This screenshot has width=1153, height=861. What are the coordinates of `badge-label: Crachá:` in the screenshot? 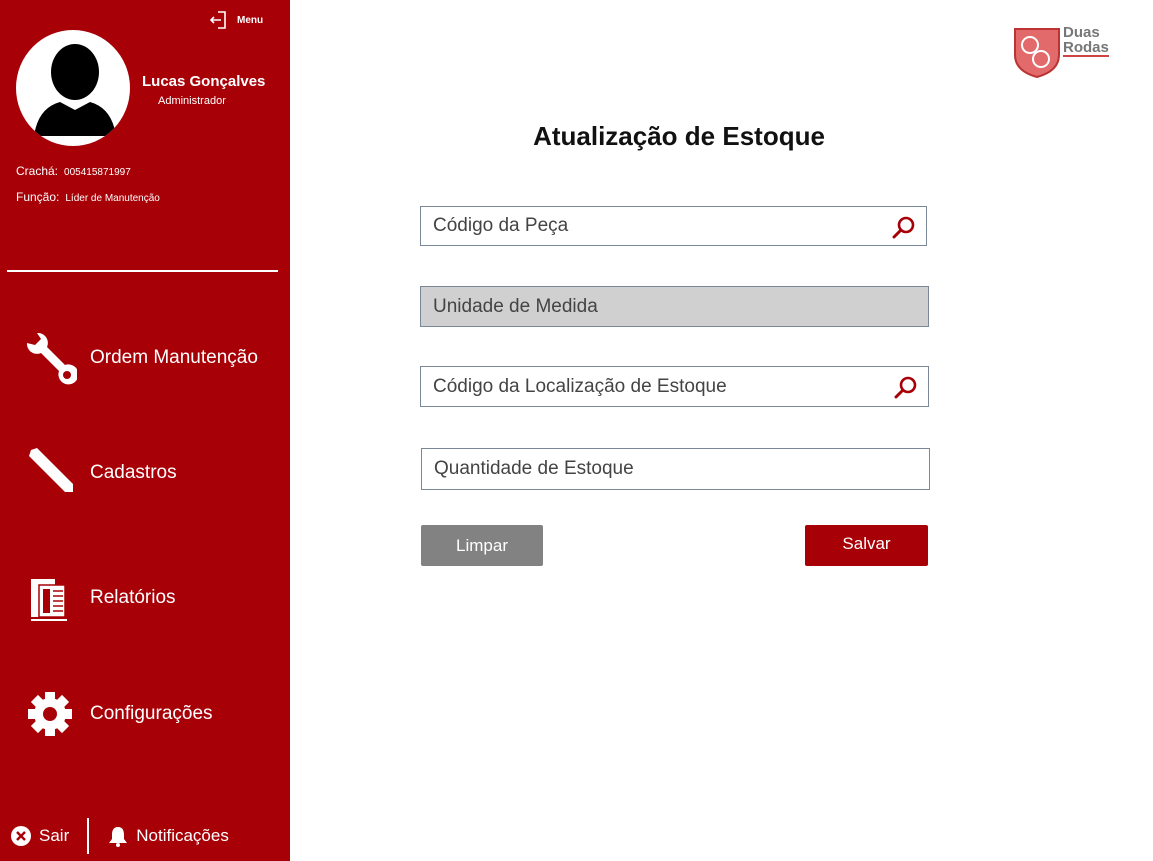 It's located at (37, 171).